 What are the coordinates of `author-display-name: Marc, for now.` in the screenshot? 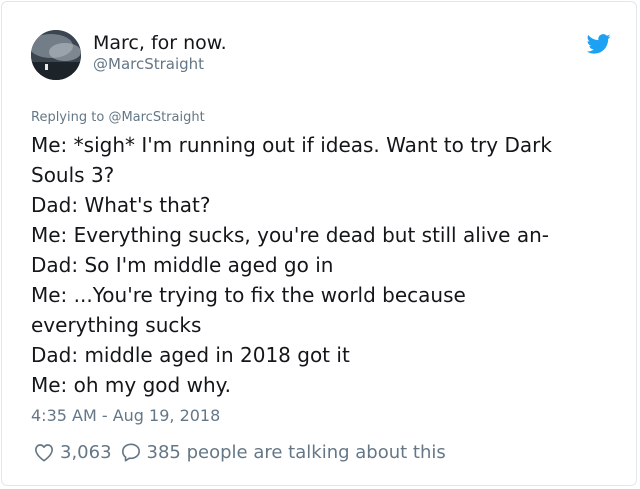 It's located at (160, 43).